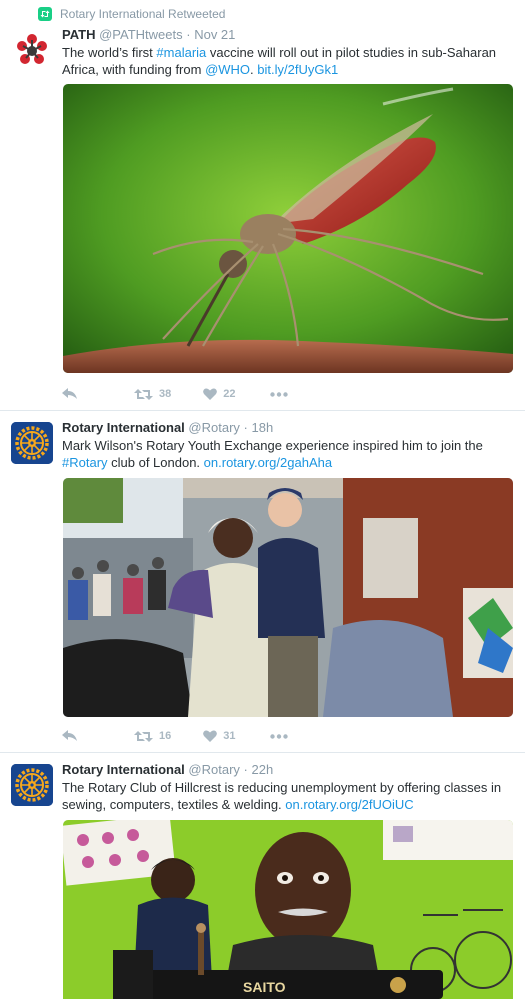  What do you see at coordinates (219, 394) in the screenshot?
I see `like-button: 22` at bounding box center [219, 394].